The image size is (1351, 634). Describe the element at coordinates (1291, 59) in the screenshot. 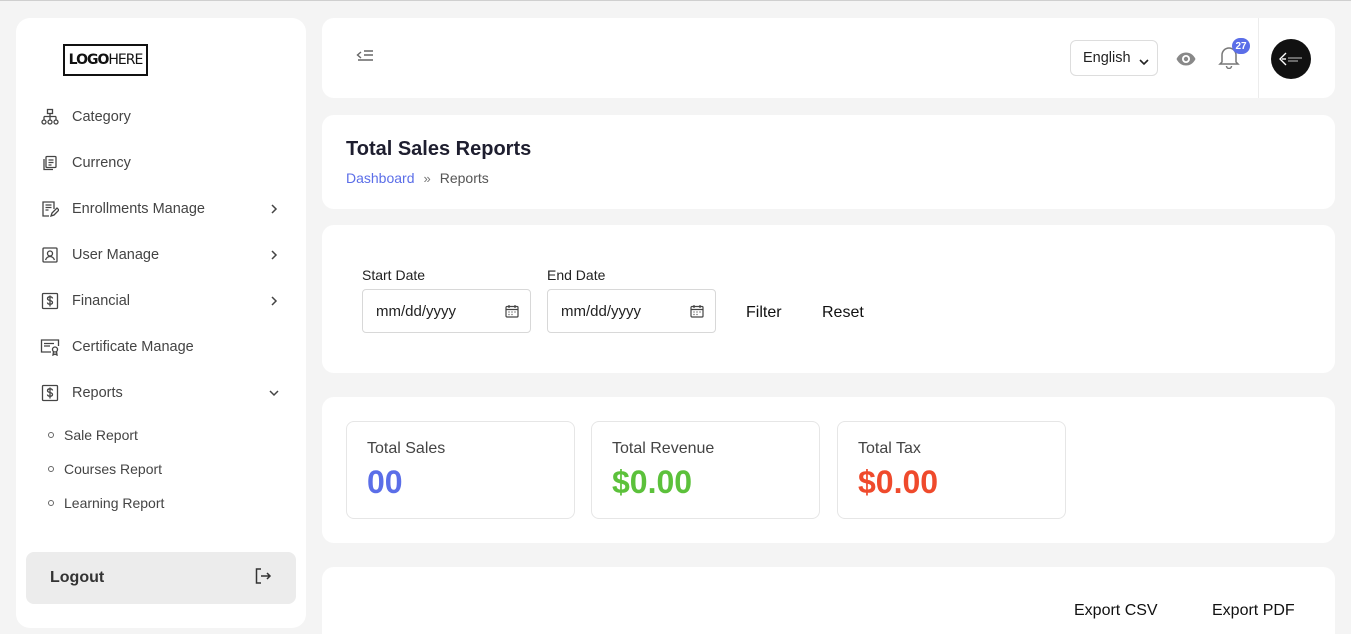

I see `avatar` at that location.